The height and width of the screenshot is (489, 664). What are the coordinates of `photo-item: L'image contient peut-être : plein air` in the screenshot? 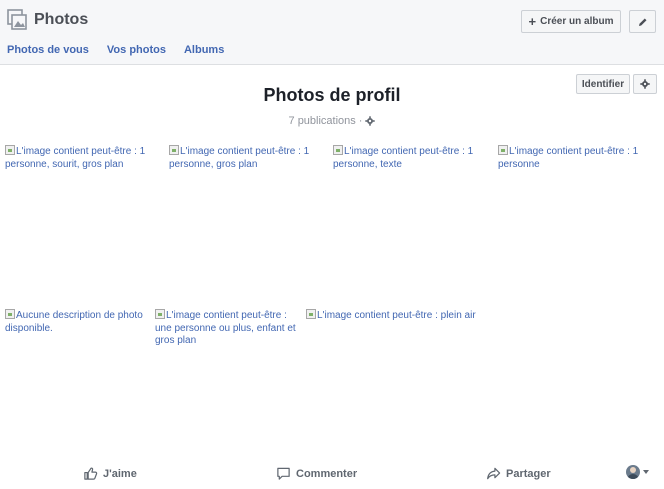 It's located at (396, 316).